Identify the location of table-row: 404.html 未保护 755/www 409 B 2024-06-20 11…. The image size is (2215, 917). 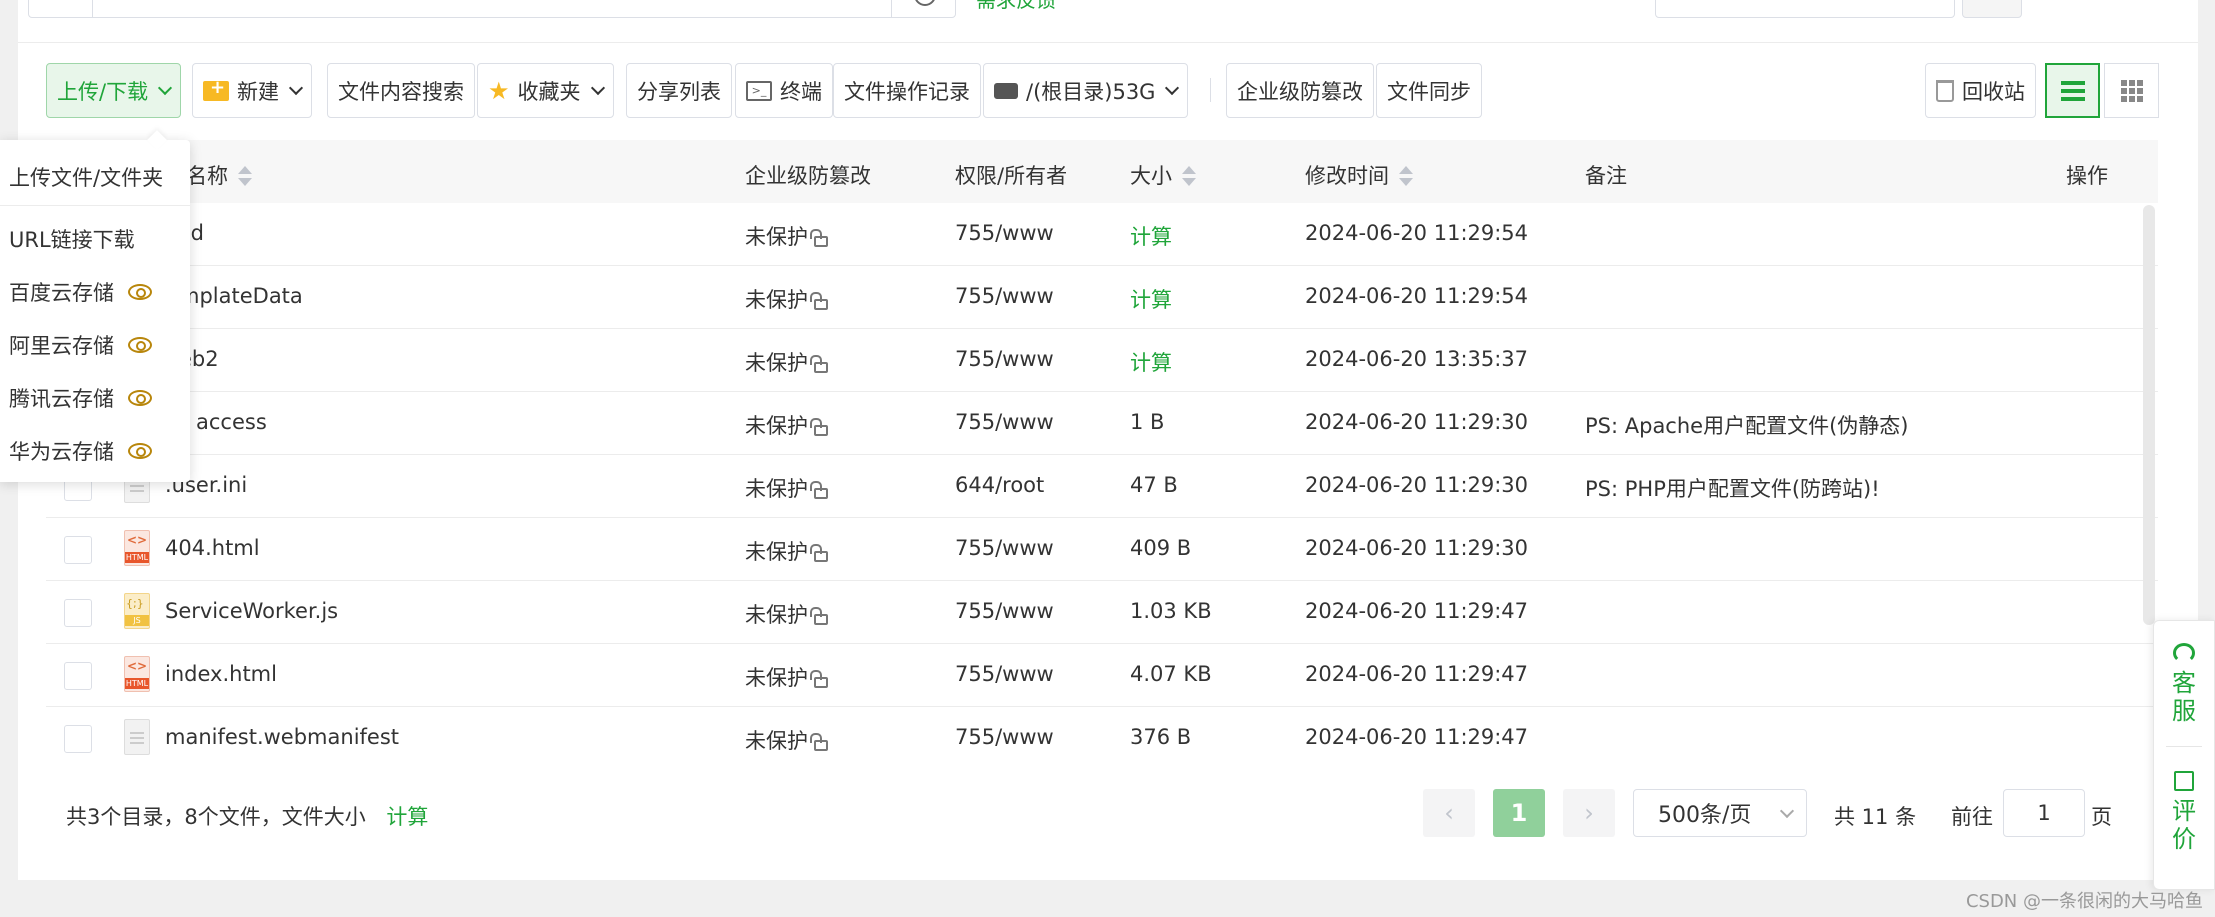
(1102, 549).